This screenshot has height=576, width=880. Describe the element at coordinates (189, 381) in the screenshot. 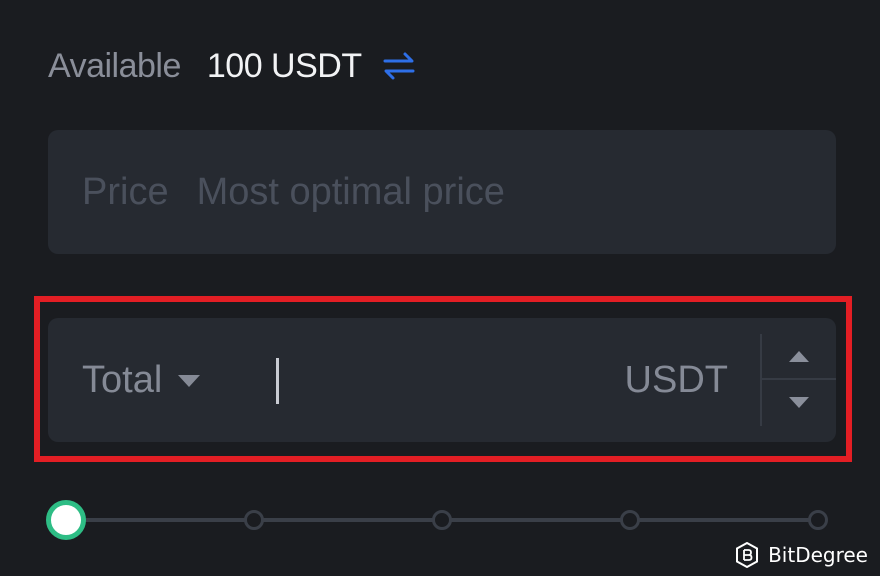

I see `caret-down-icon` at that location.